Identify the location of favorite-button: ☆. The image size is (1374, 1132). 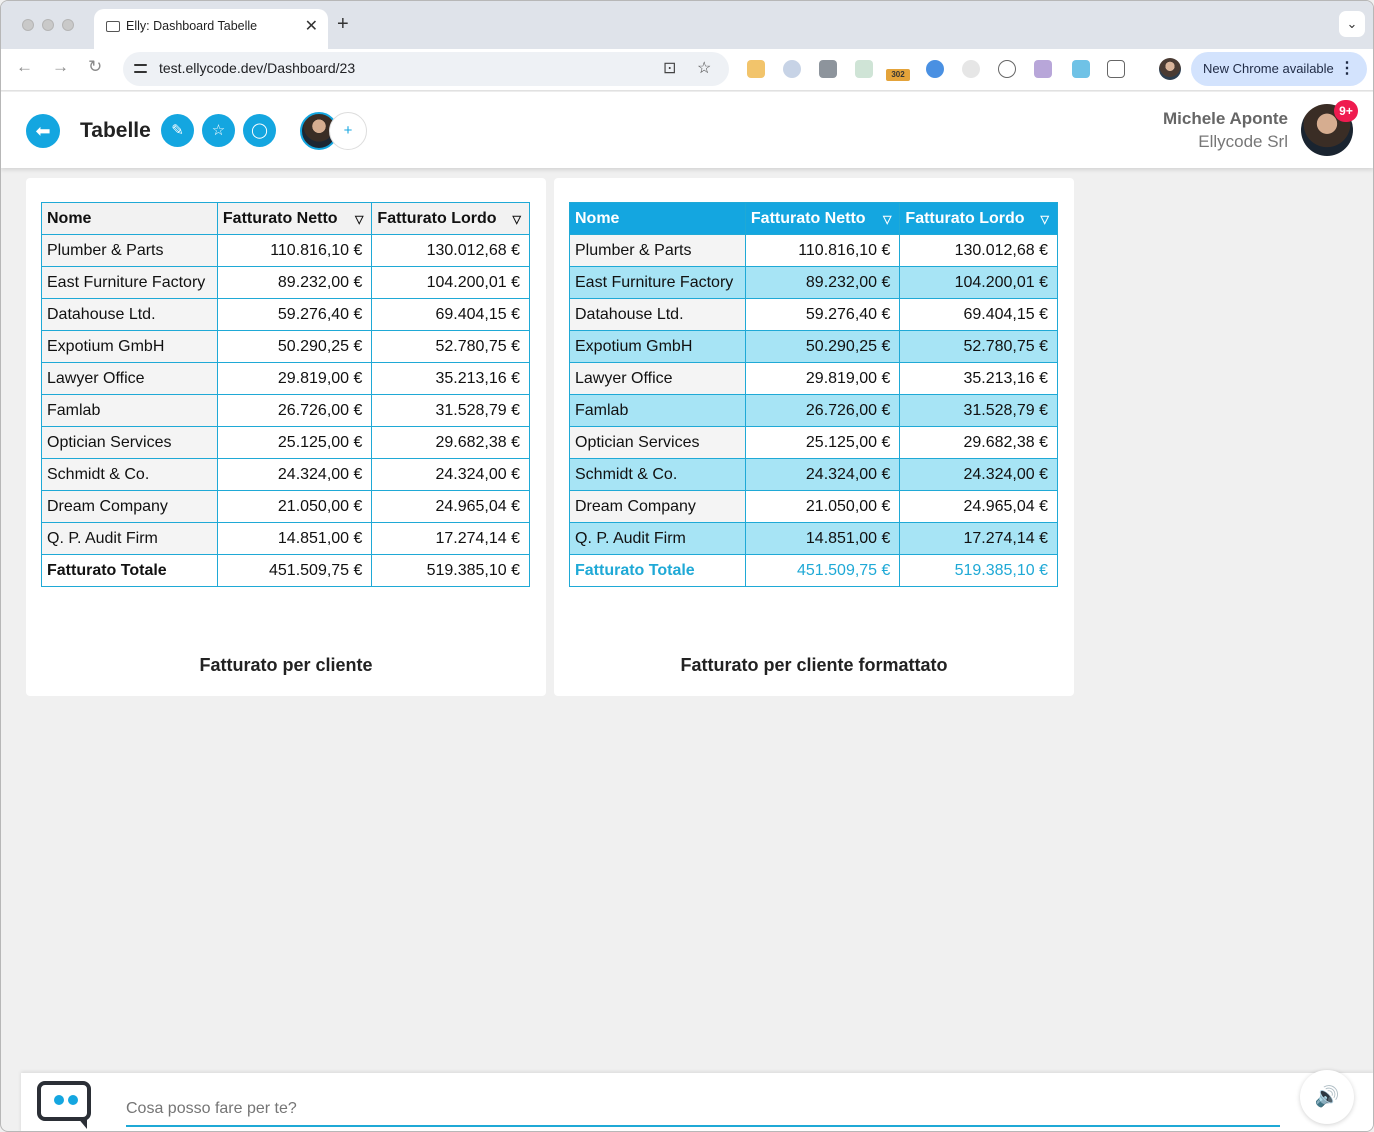
(218, 130).